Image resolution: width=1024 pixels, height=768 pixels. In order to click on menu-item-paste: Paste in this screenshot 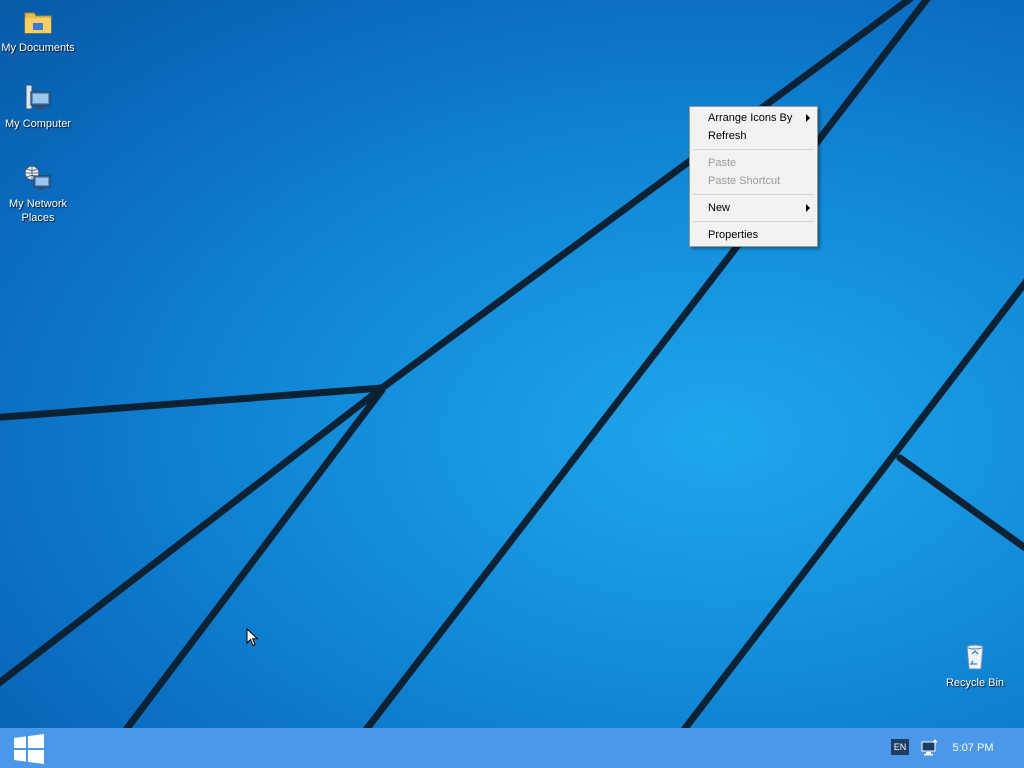, I will do `click(753, 163)`.